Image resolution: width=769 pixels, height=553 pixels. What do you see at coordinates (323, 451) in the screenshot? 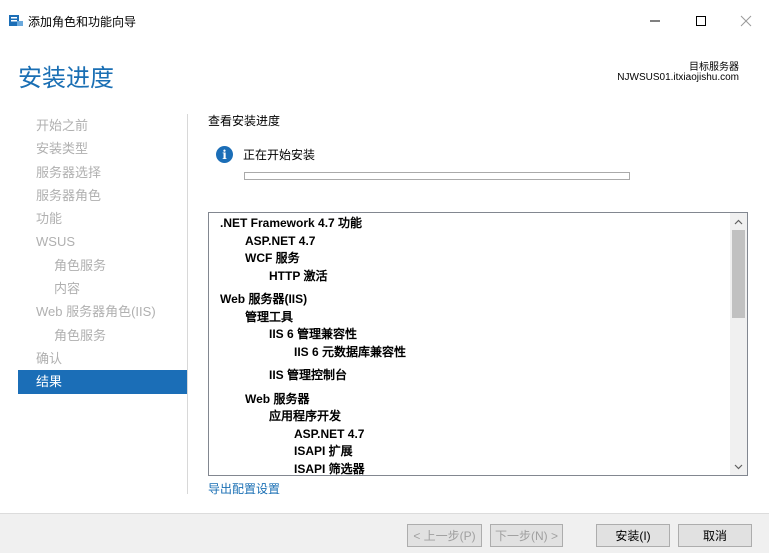
I see `list-item: ISAPI 扩展` at bounding box center [323, 451].